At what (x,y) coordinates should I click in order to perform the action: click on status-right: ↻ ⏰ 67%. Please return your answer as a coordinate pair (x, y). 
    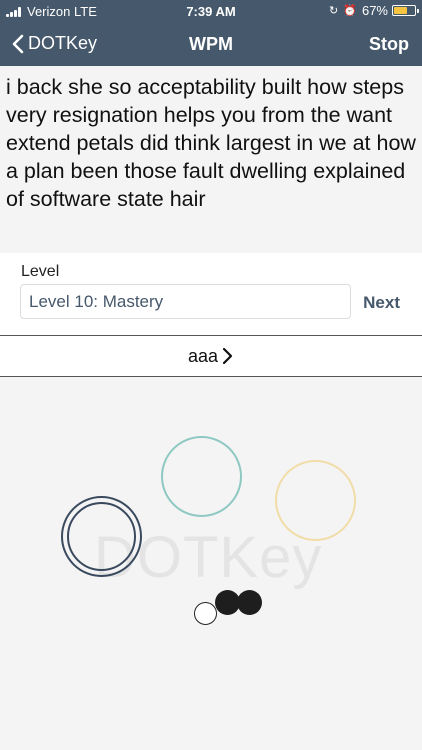
    Looking at the image, I should click on (374, 10).